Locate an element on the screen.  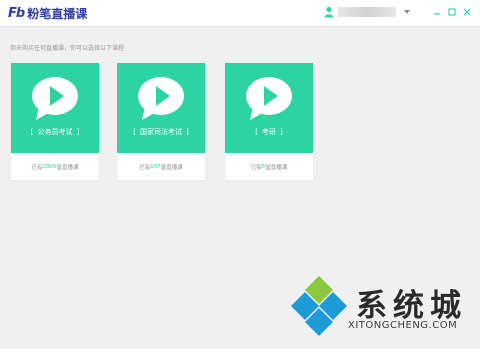
course-count: 已有 5 堂直播课 is located at coordinates (269, 167).